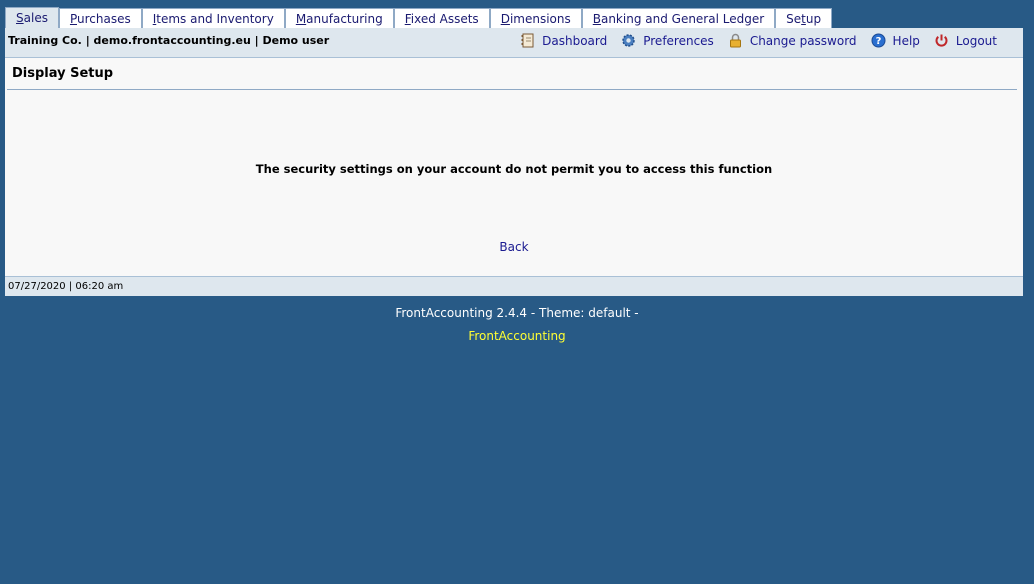  Describe the element at coordinates (628, 40) in the screenshot. I see `gear-icon` at that location.